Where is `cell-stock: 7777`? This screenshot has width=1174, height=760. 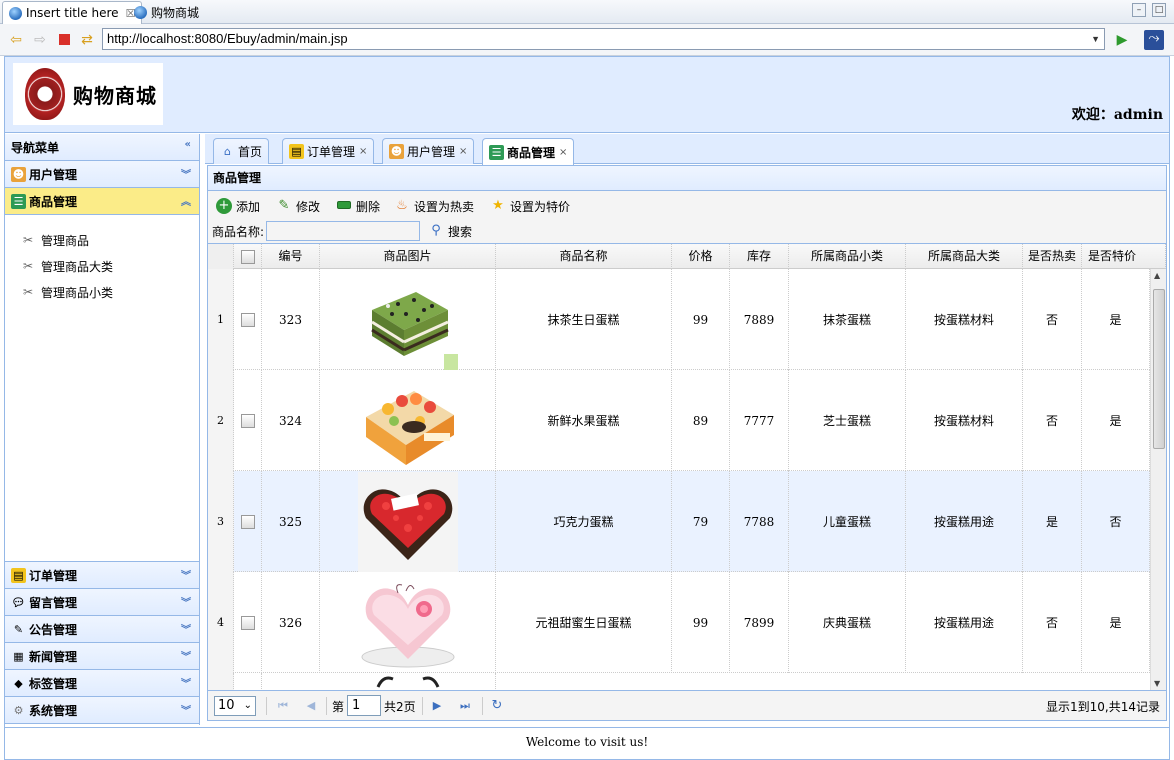
cell-stock: 7777 is located at coordinates (759, 420).